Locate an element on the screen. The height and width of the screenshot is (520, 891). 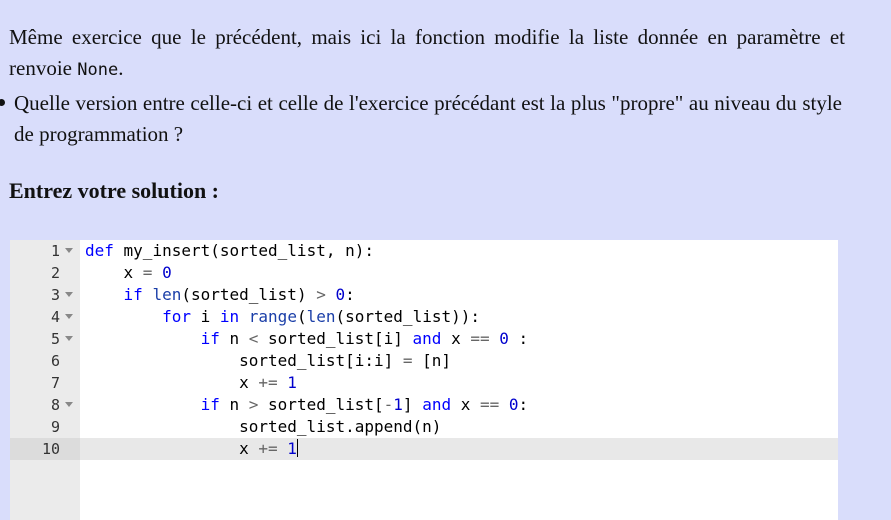
line-number-label: 2 is located at coordinates (55, 273).